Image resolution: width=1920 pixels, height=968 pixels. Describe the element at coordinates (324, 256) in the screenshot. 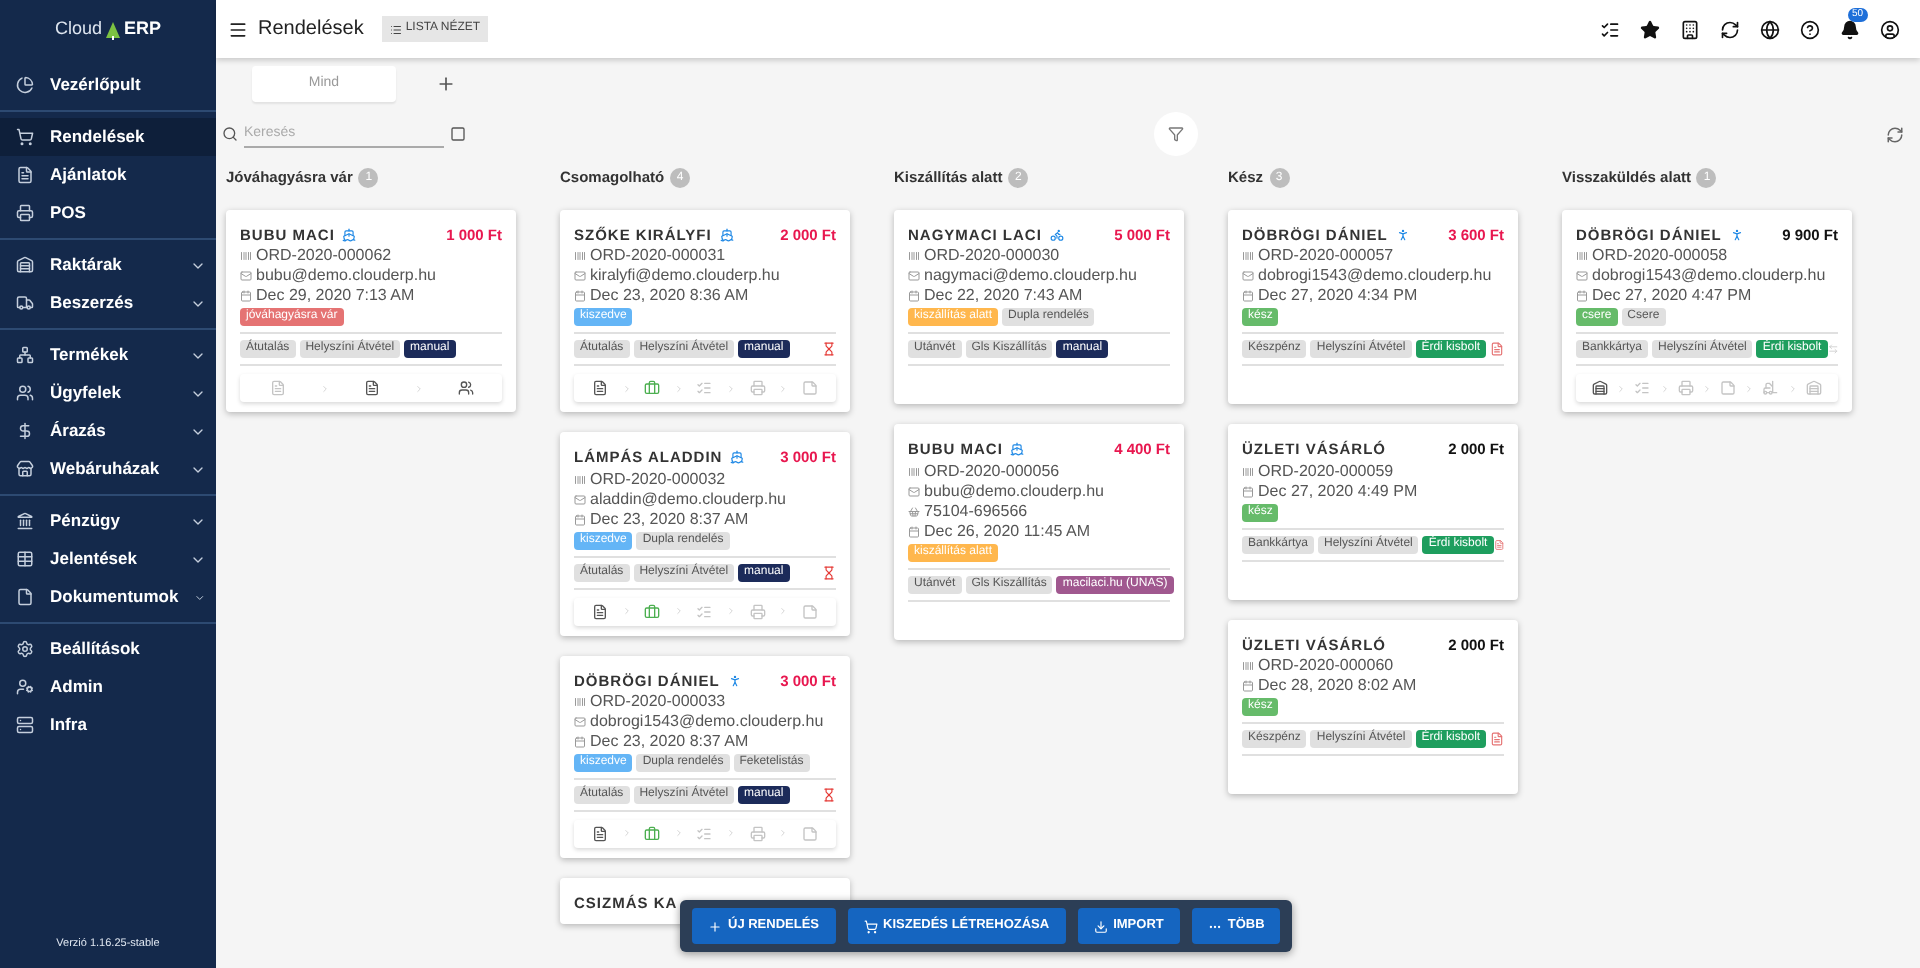

I see `order-number: ORD-2020-000062` at that location.